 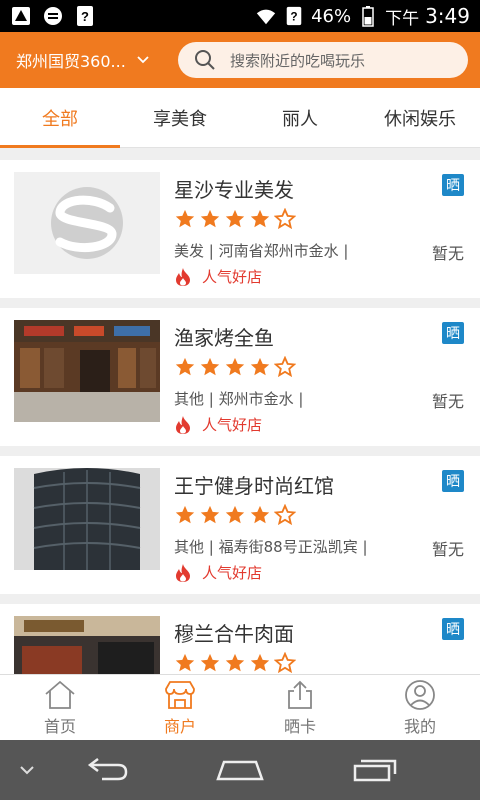 I want to click on profile-icon, so click(x=420, y=694).